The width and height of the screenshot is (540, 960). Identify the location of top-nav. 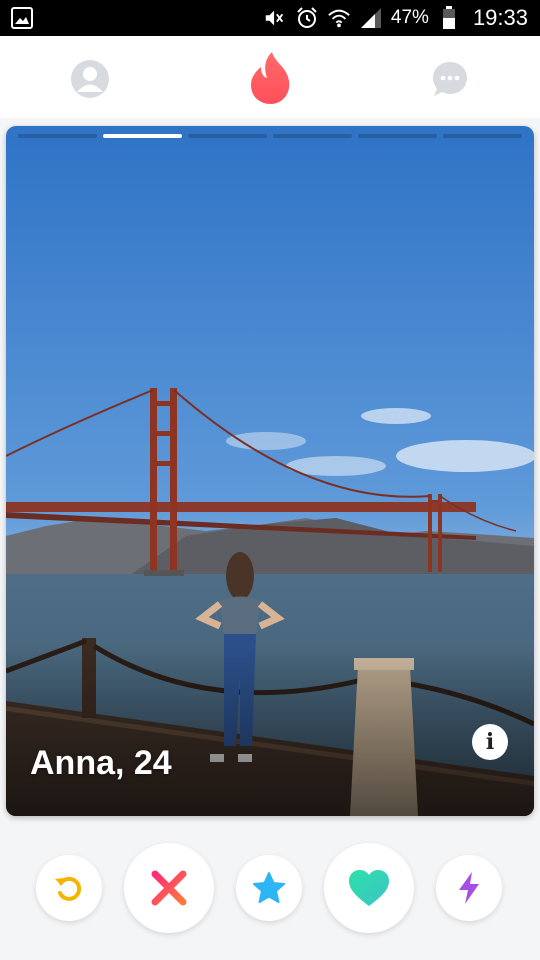
(270, 80).